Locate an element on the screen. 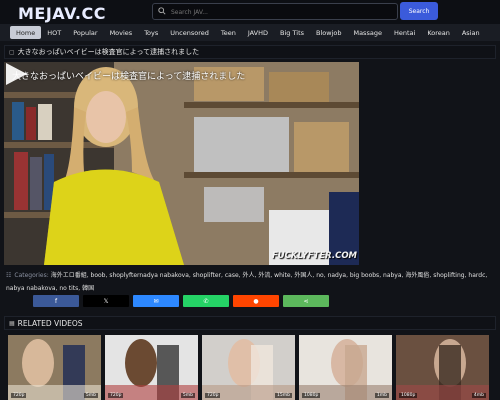 The width and height of the screenshot is (500, 400). nav-hot: HOT is located at coordinates (54, 32).